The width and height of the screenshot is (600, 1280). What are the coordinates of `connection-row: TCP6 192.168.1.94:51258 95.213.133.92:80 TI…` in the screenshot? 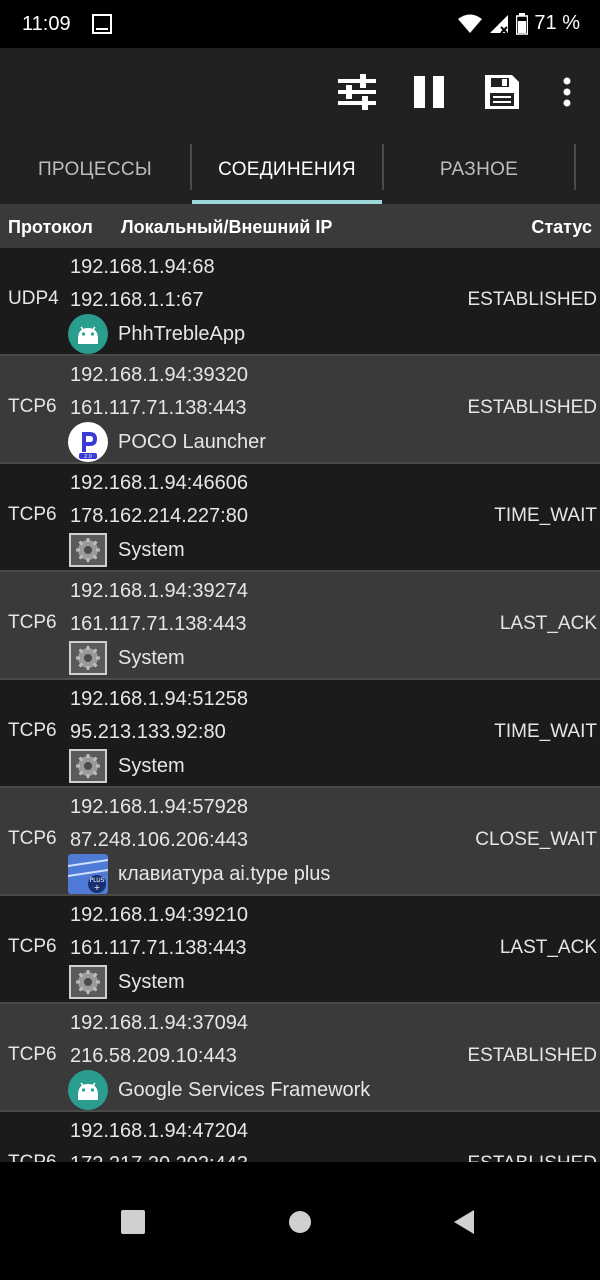 It's located at (300, 734).